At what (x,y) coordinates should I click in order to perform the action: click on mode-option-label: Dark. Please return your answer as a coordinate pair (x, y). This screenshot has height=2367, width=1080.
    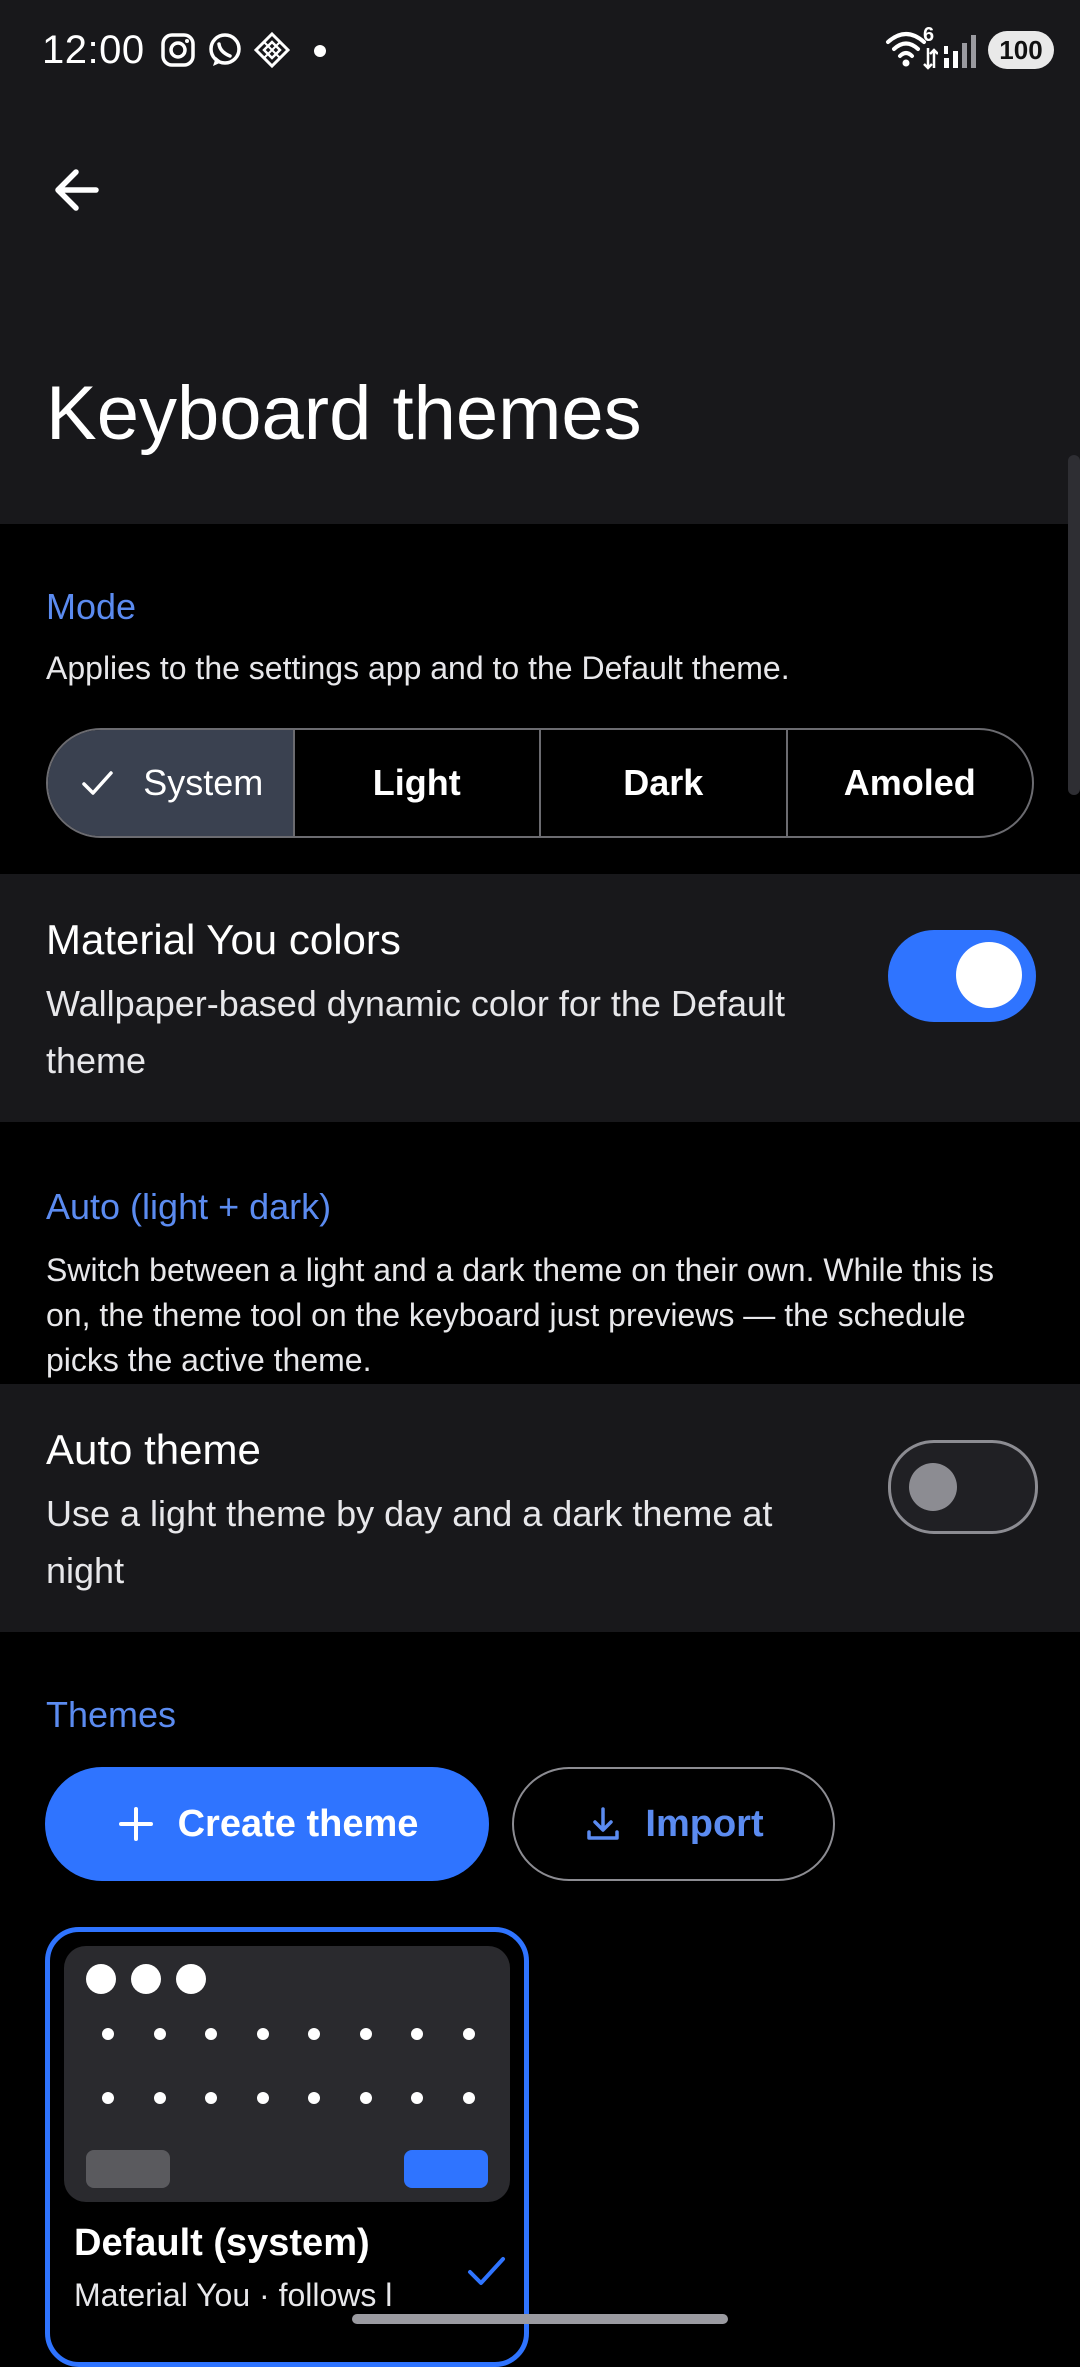
    Looking at the image, I should click on (663, 782).